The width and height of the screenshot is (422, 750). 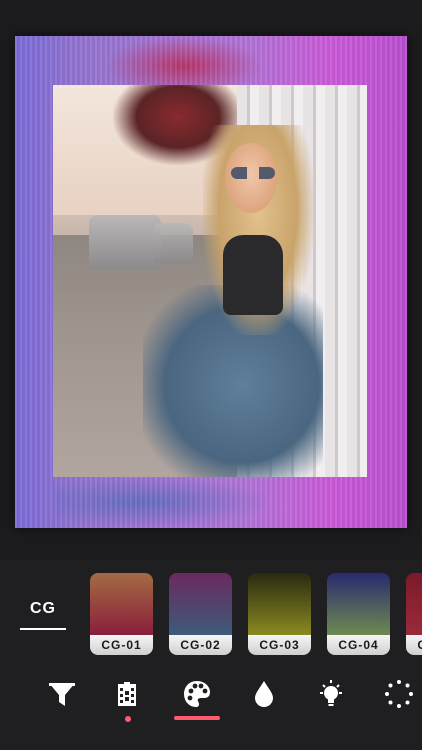 I want to click on filter-label: CG-01, so click(x=121, y=645).